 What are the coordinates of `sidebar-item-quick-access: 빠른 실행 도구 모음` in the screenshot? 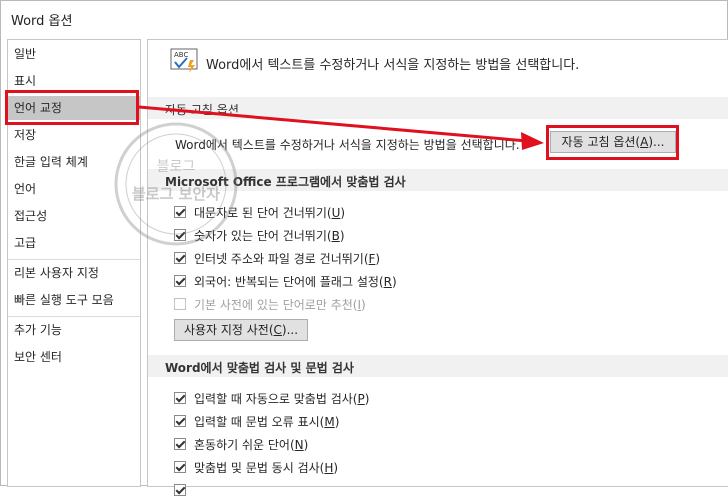 It's located at (74, 300).